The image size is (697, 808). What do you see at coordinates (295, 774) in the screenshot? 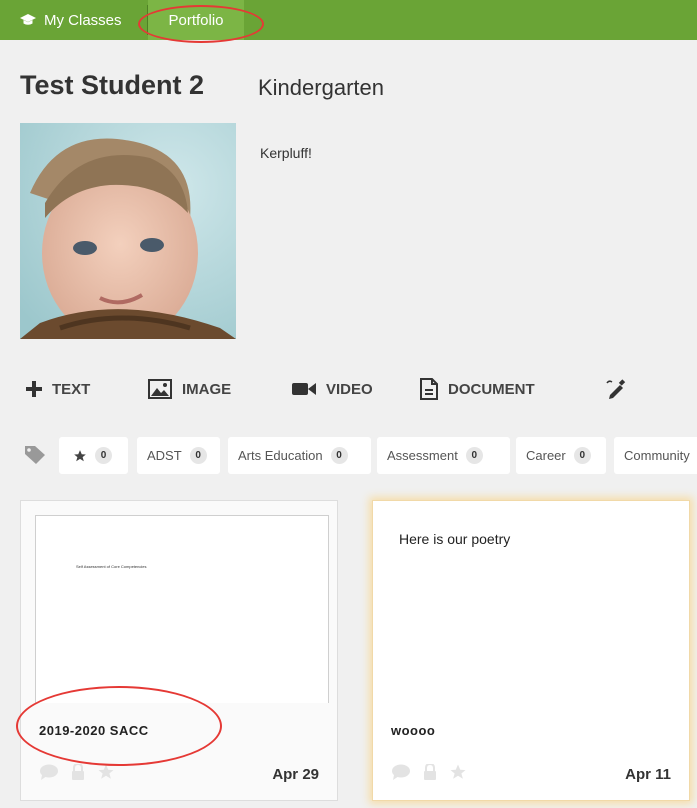
I see `post-date: Apr 29` at bounding box center [295, 774].